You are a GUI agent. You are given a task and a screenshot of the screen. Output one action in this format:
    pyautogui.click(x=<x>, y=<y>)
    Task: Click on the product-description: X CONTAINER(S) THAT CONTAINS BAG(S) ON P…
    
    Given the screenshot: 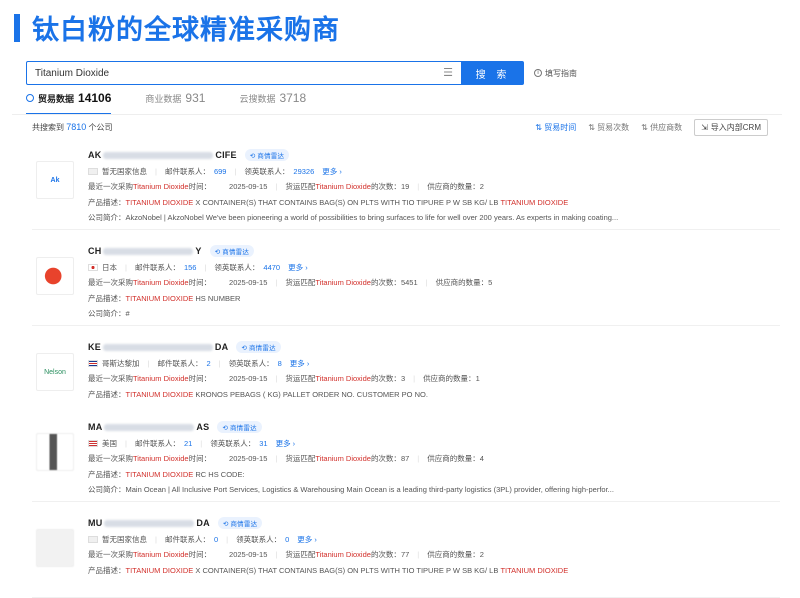 What is the action you would take?
    pyautogui.click(x=347, y=202)
    